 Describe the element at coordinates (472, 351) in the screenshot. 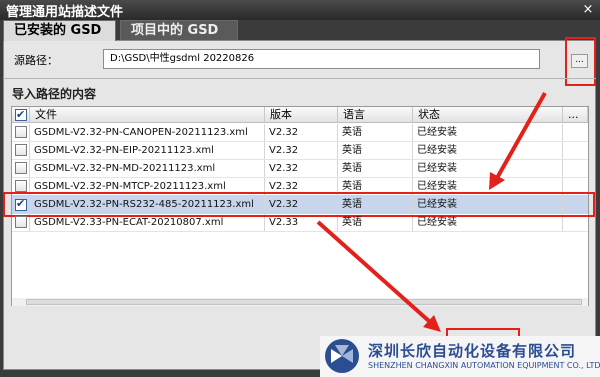

I see `watermark-company-cn: 深圳长欣自动化设备有限公司` at that location.